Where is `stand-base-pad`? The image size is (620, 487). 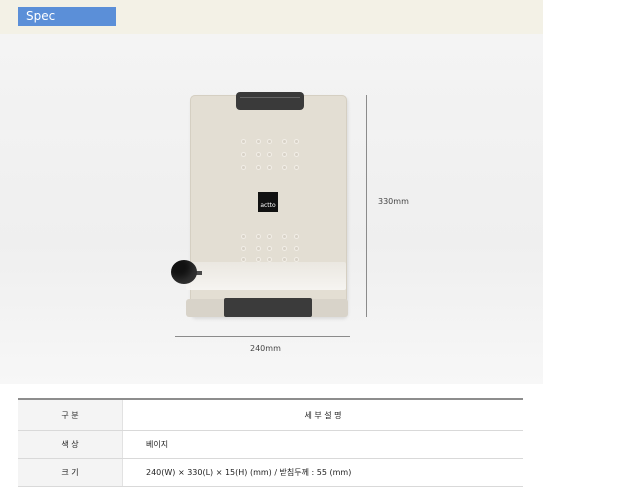
stand-base-pad is located at coordinates (268, 307).